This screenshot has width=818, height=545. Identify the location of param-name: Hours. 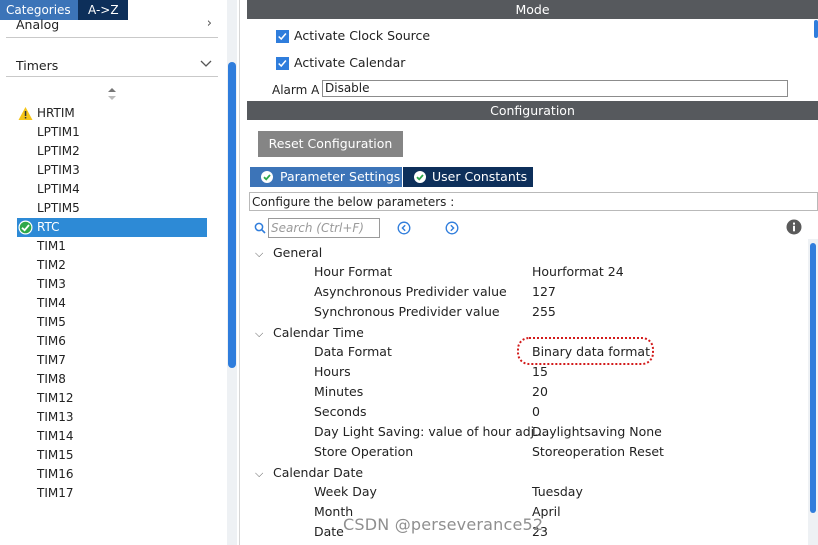
(332, 371).